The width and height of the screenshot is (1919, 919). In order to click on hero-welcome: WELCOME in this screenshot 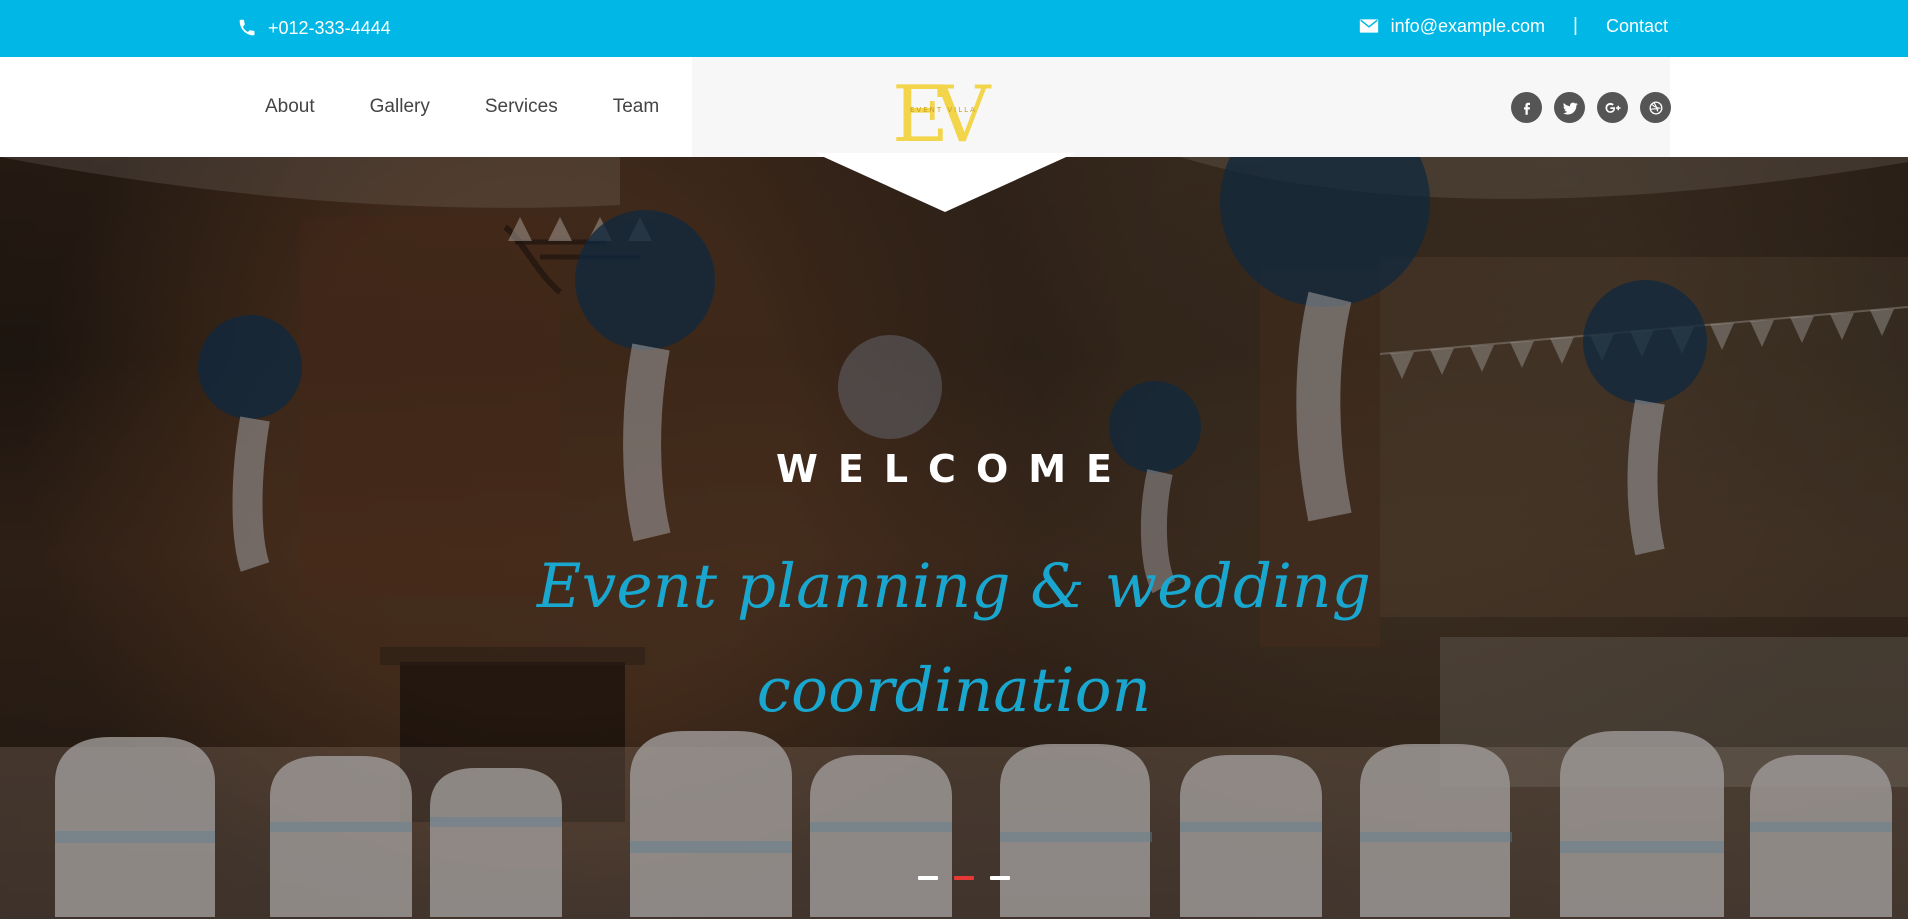, I will do `click(954, 469)`.